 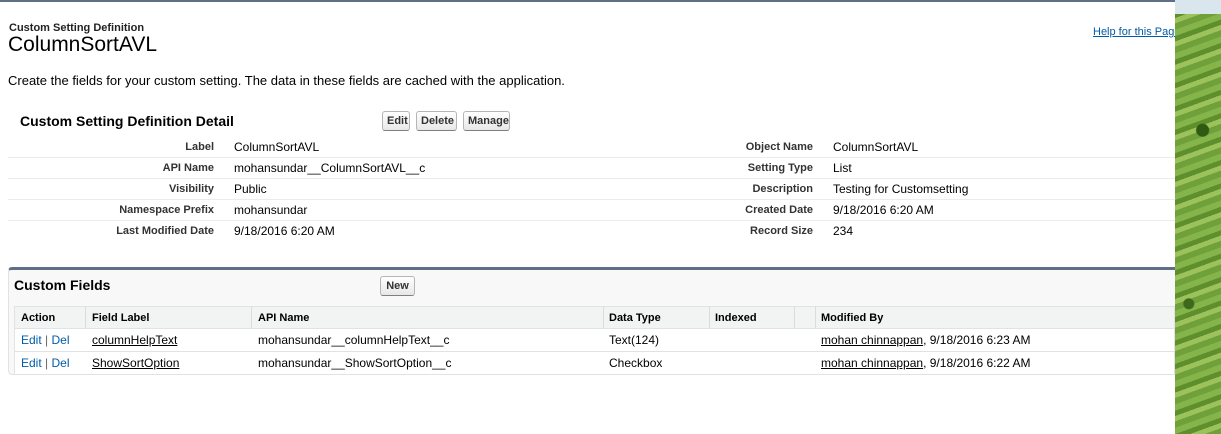 I want to click on field-value: mohansundar, so click(x=271, y=210).